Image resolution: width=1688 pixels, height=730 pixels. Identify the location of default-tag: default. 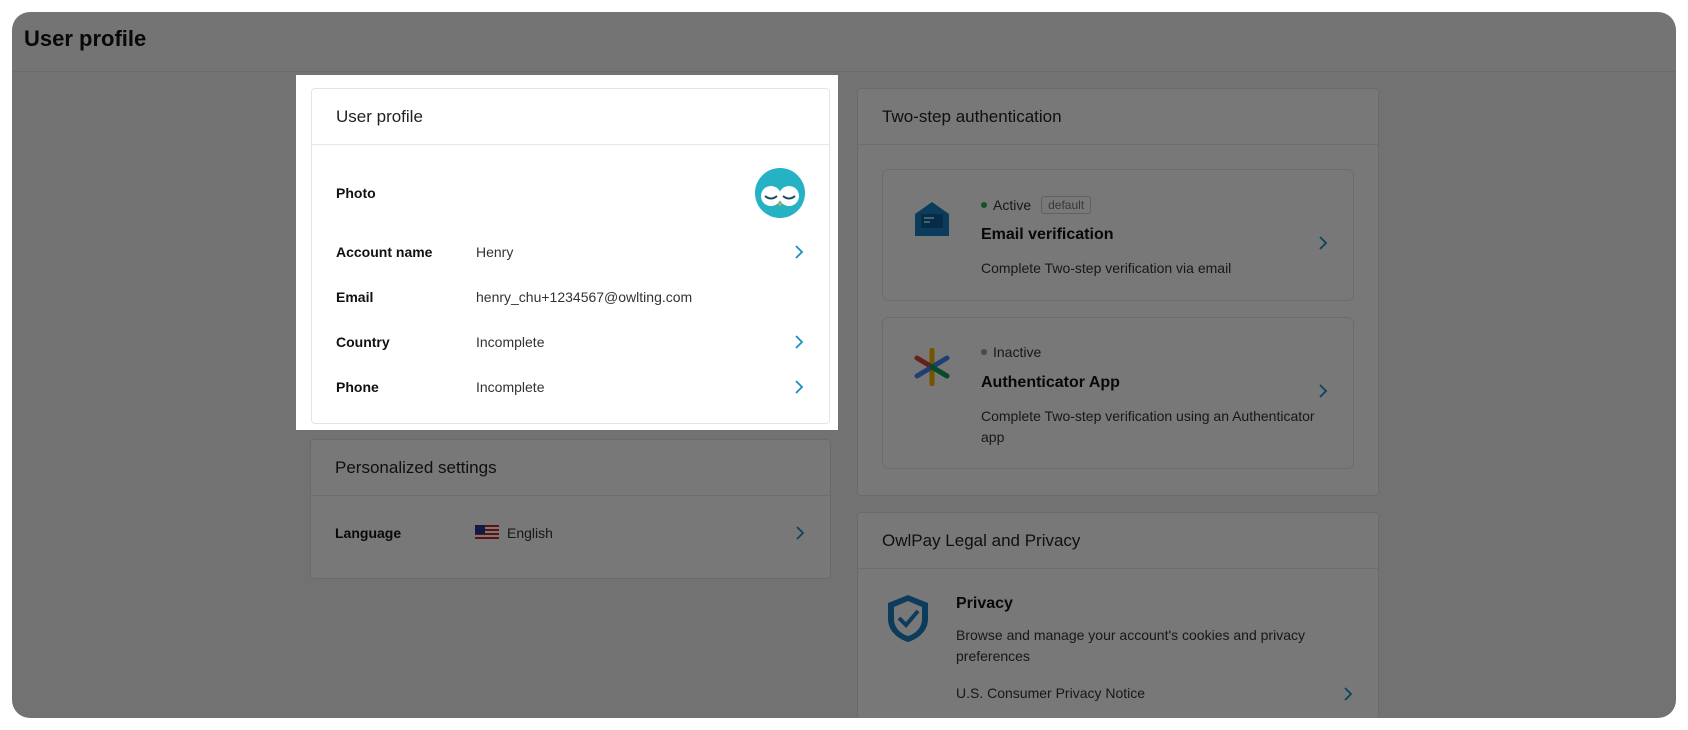
(1066, 205).